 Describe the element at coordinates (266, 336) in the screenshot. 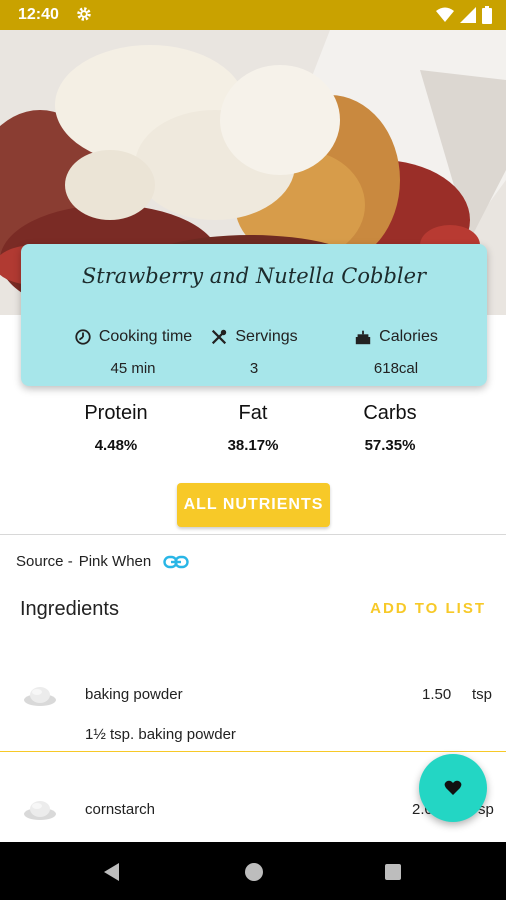

I see `servings-label: Servings` at that location.